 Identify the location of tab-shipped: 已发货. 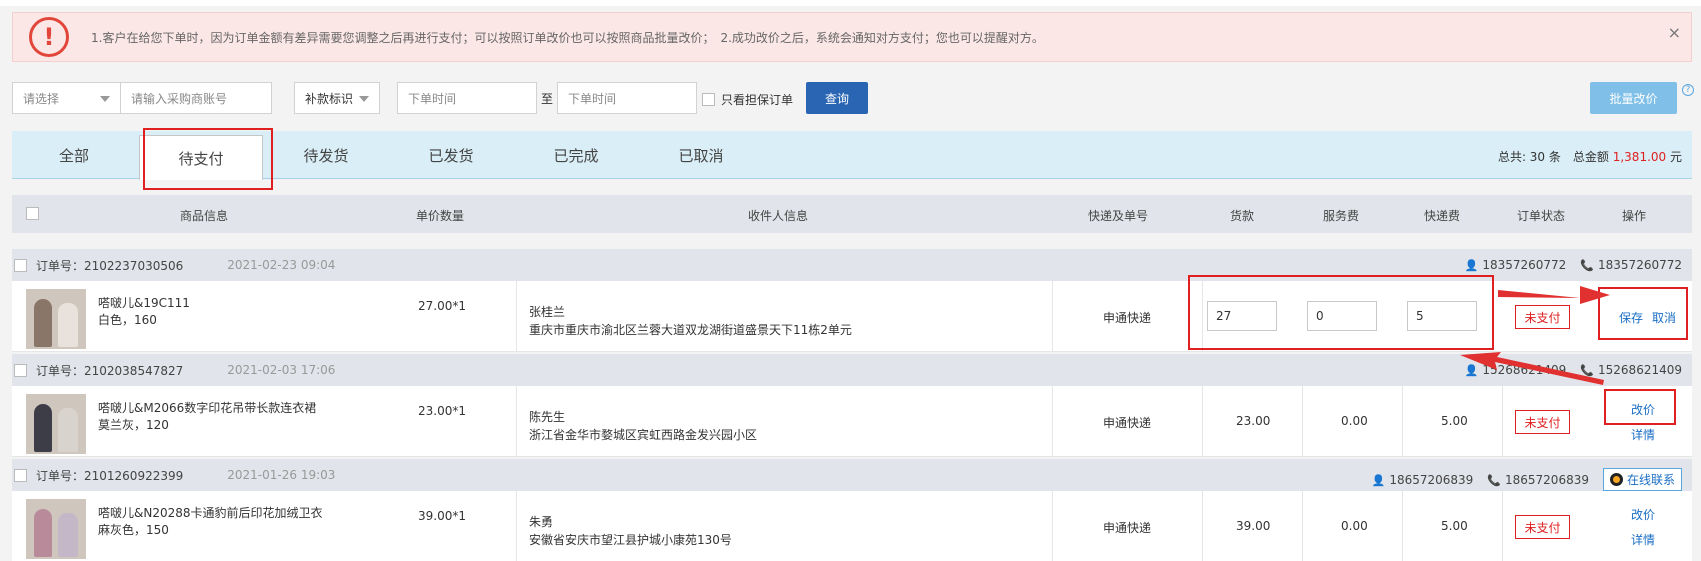
(451, 155).